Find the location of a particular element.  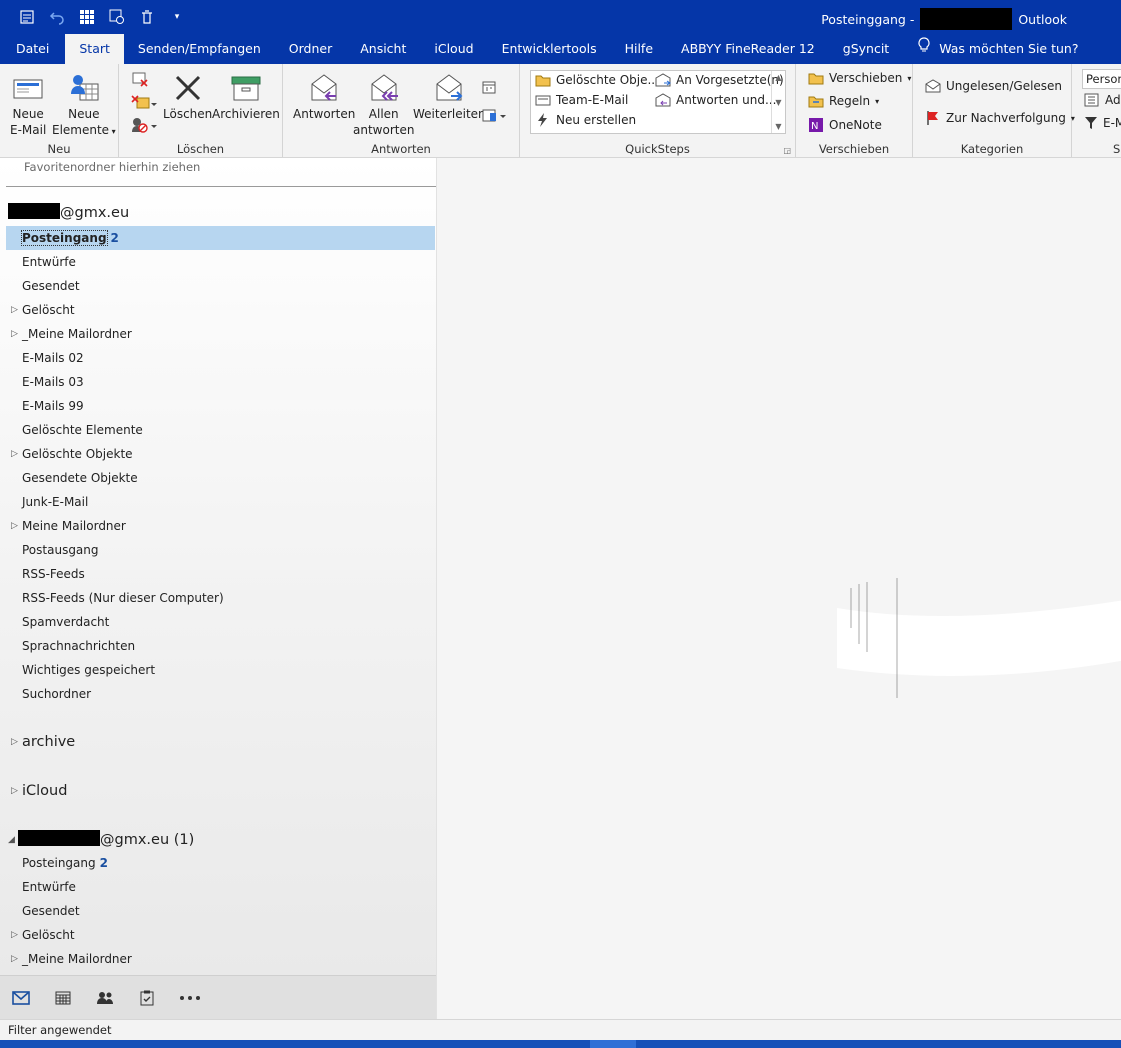

address-book-button: Adr is located at coordinates (1102, 100).